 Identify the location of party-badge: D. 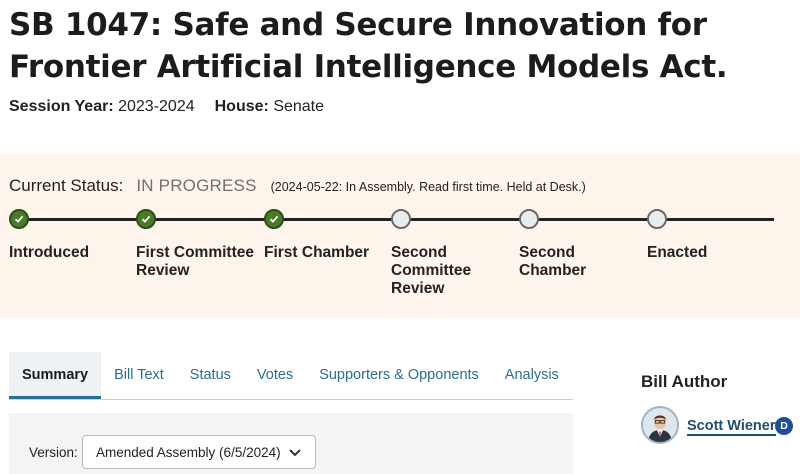
(784, 426).